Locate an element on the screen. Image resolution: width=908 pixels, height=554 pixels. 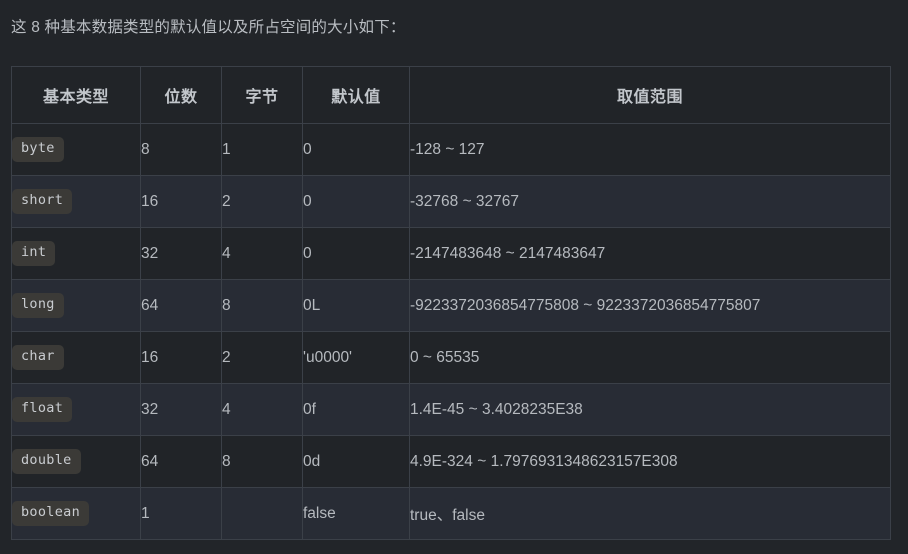
table-row: short 16 2 0 -32768 ~ 32767 is located at coordinates (451, 201).